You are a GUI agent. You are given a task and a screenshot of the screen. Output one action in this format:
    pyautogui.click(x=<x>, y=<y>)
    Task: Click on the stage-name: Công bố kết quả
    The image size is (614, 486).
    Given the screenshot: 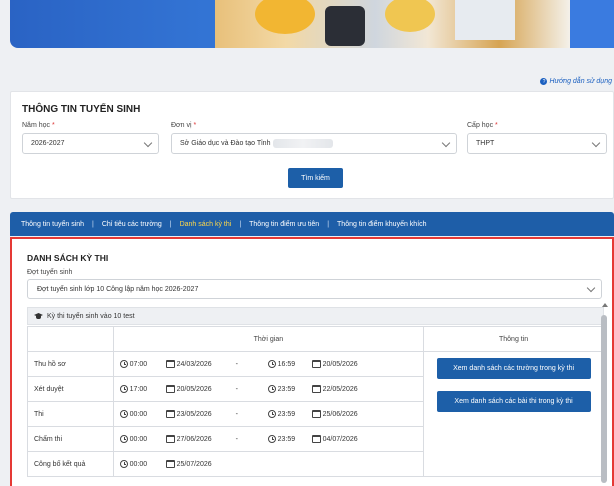 What is the action you would take?
    pyautogui.click(x=70, y=464)
    